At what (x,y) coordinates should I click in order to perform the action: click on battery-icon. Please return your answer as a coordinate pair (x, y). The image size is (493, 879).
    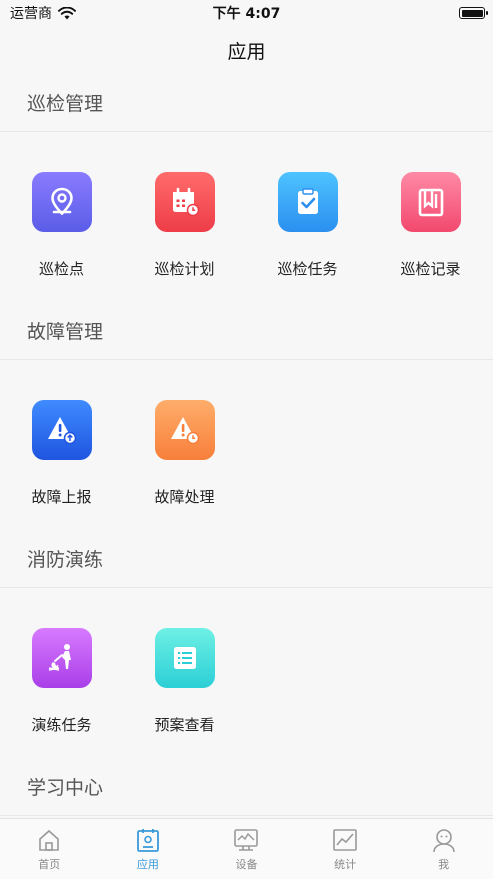
    Looking at the image, I should click on (473, 13).